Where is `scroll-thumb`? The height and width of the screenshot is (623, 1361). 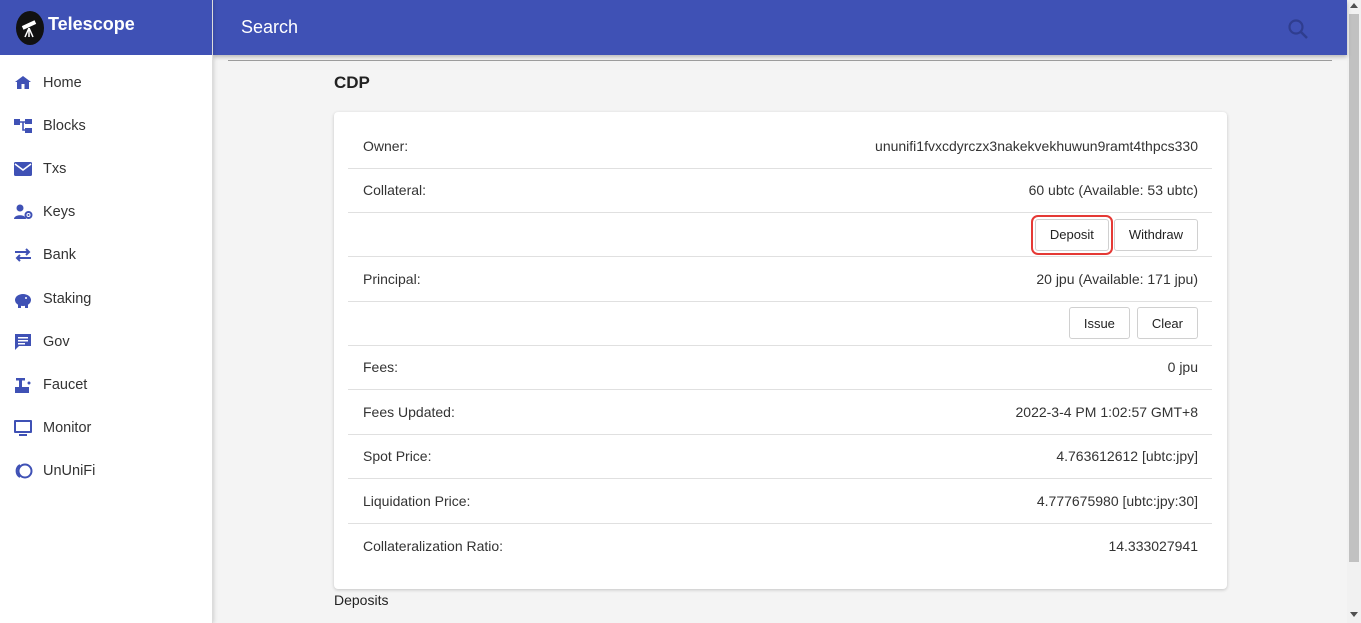
scroll-thumb is located at coordinates (1354, 288).